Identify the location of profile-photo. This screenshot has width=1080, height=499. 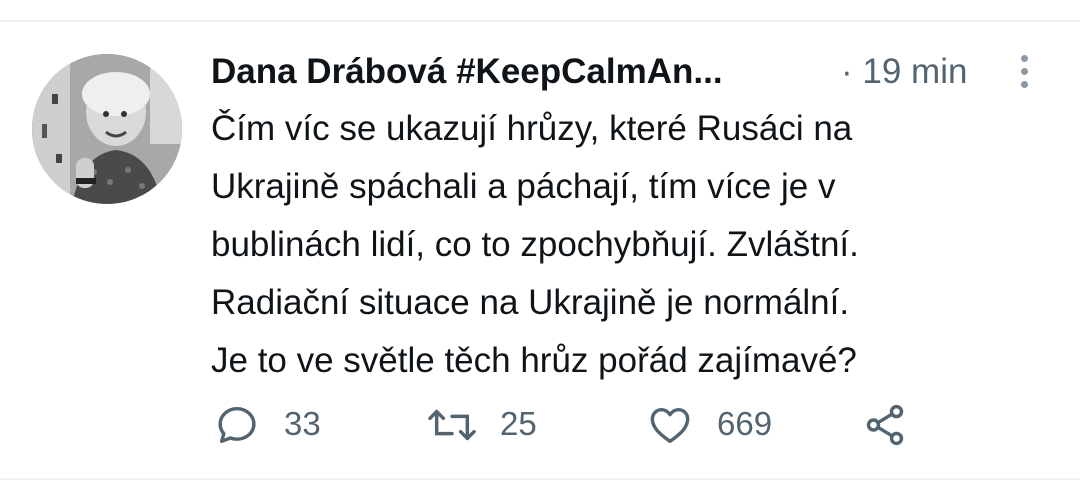
(107, 129).